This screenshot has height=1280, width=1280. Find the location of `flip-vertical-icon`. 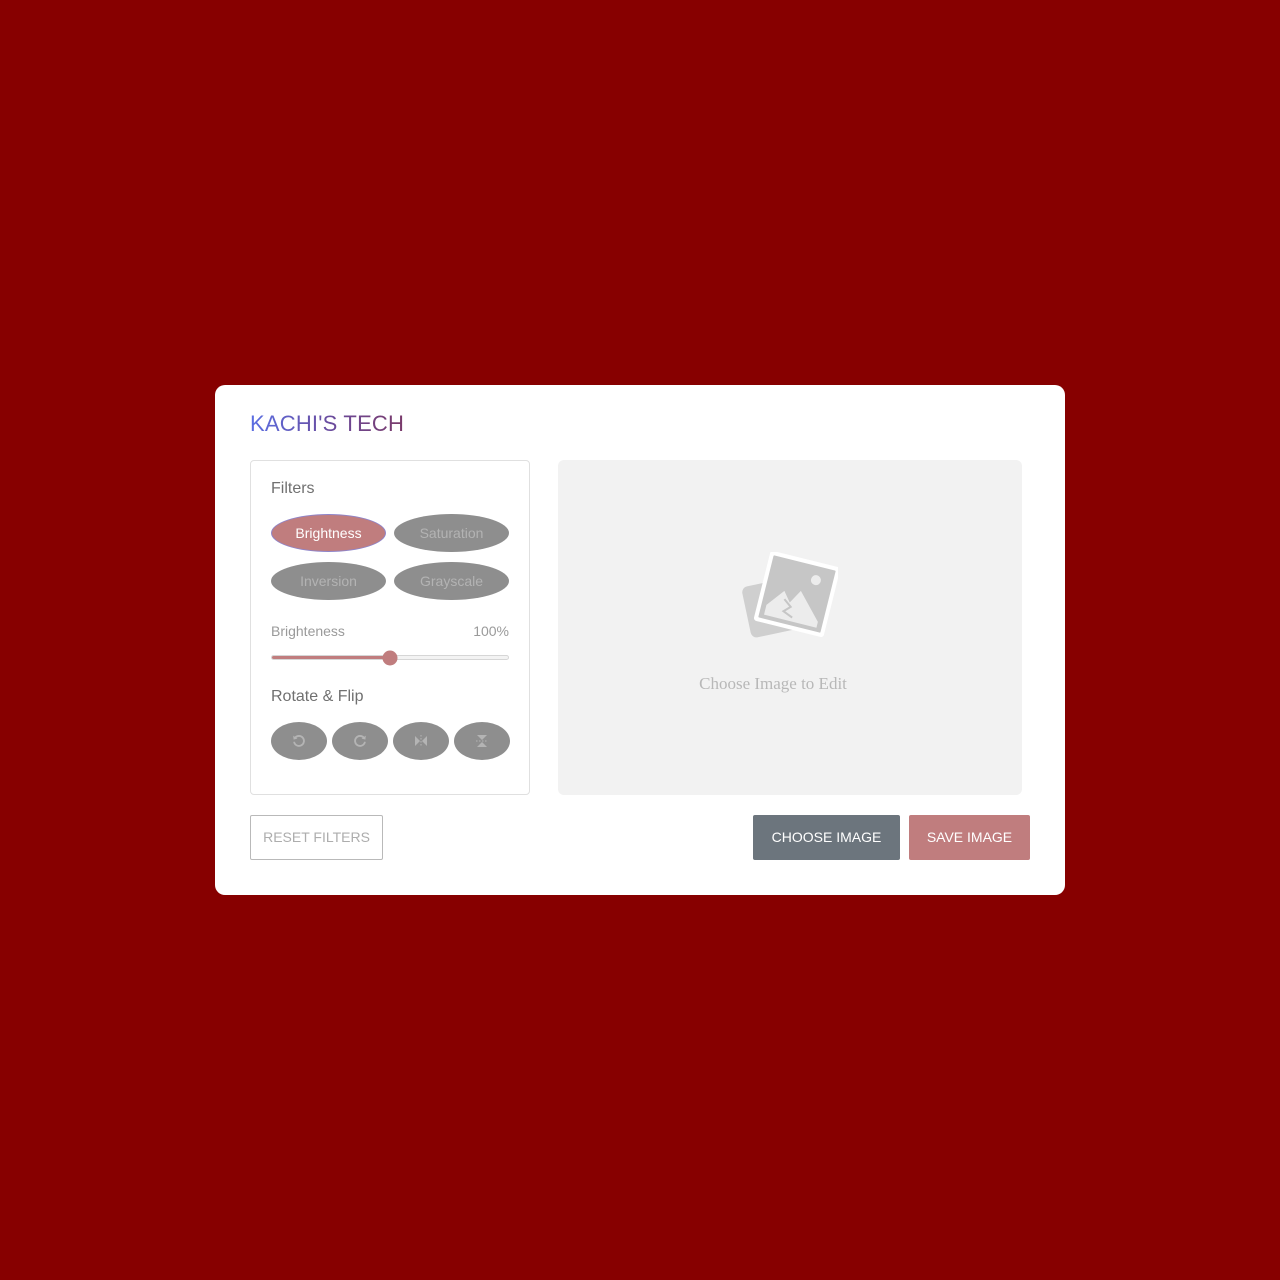

flip-vertical-icon is located at coordinates (482, 741).